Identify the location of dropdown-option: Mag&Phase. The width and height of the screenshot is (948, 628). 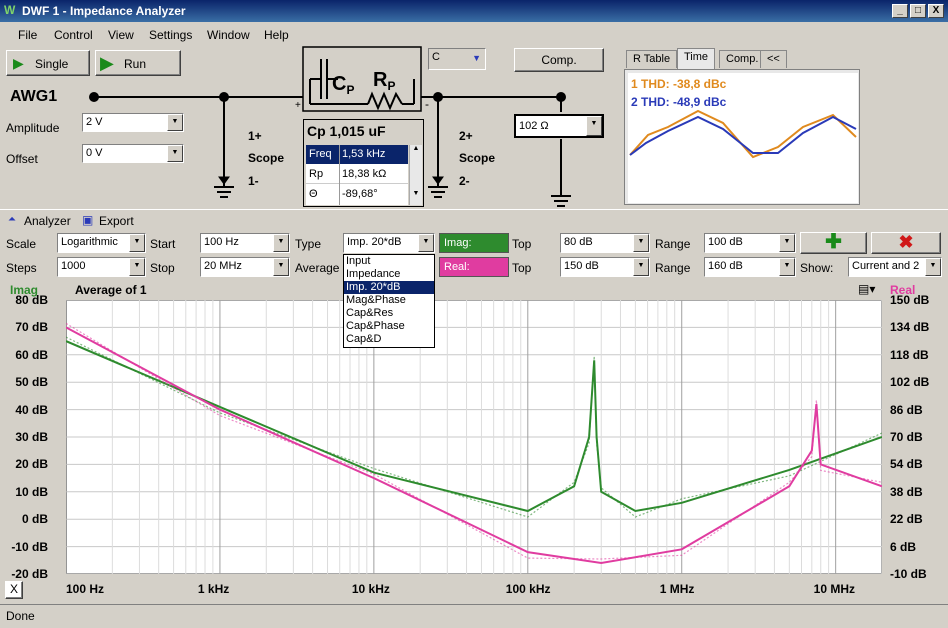
(389, 300).